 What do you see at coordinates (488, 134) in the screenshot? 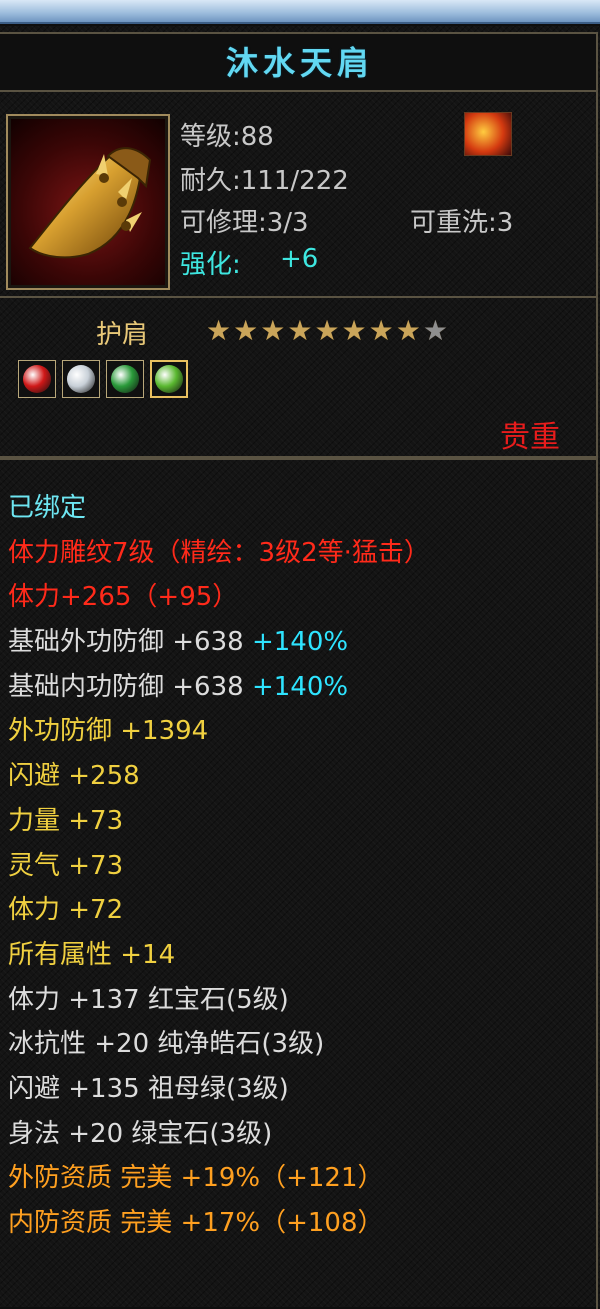
I see `fire-emblem-icon` at bounding box center [488, 134].